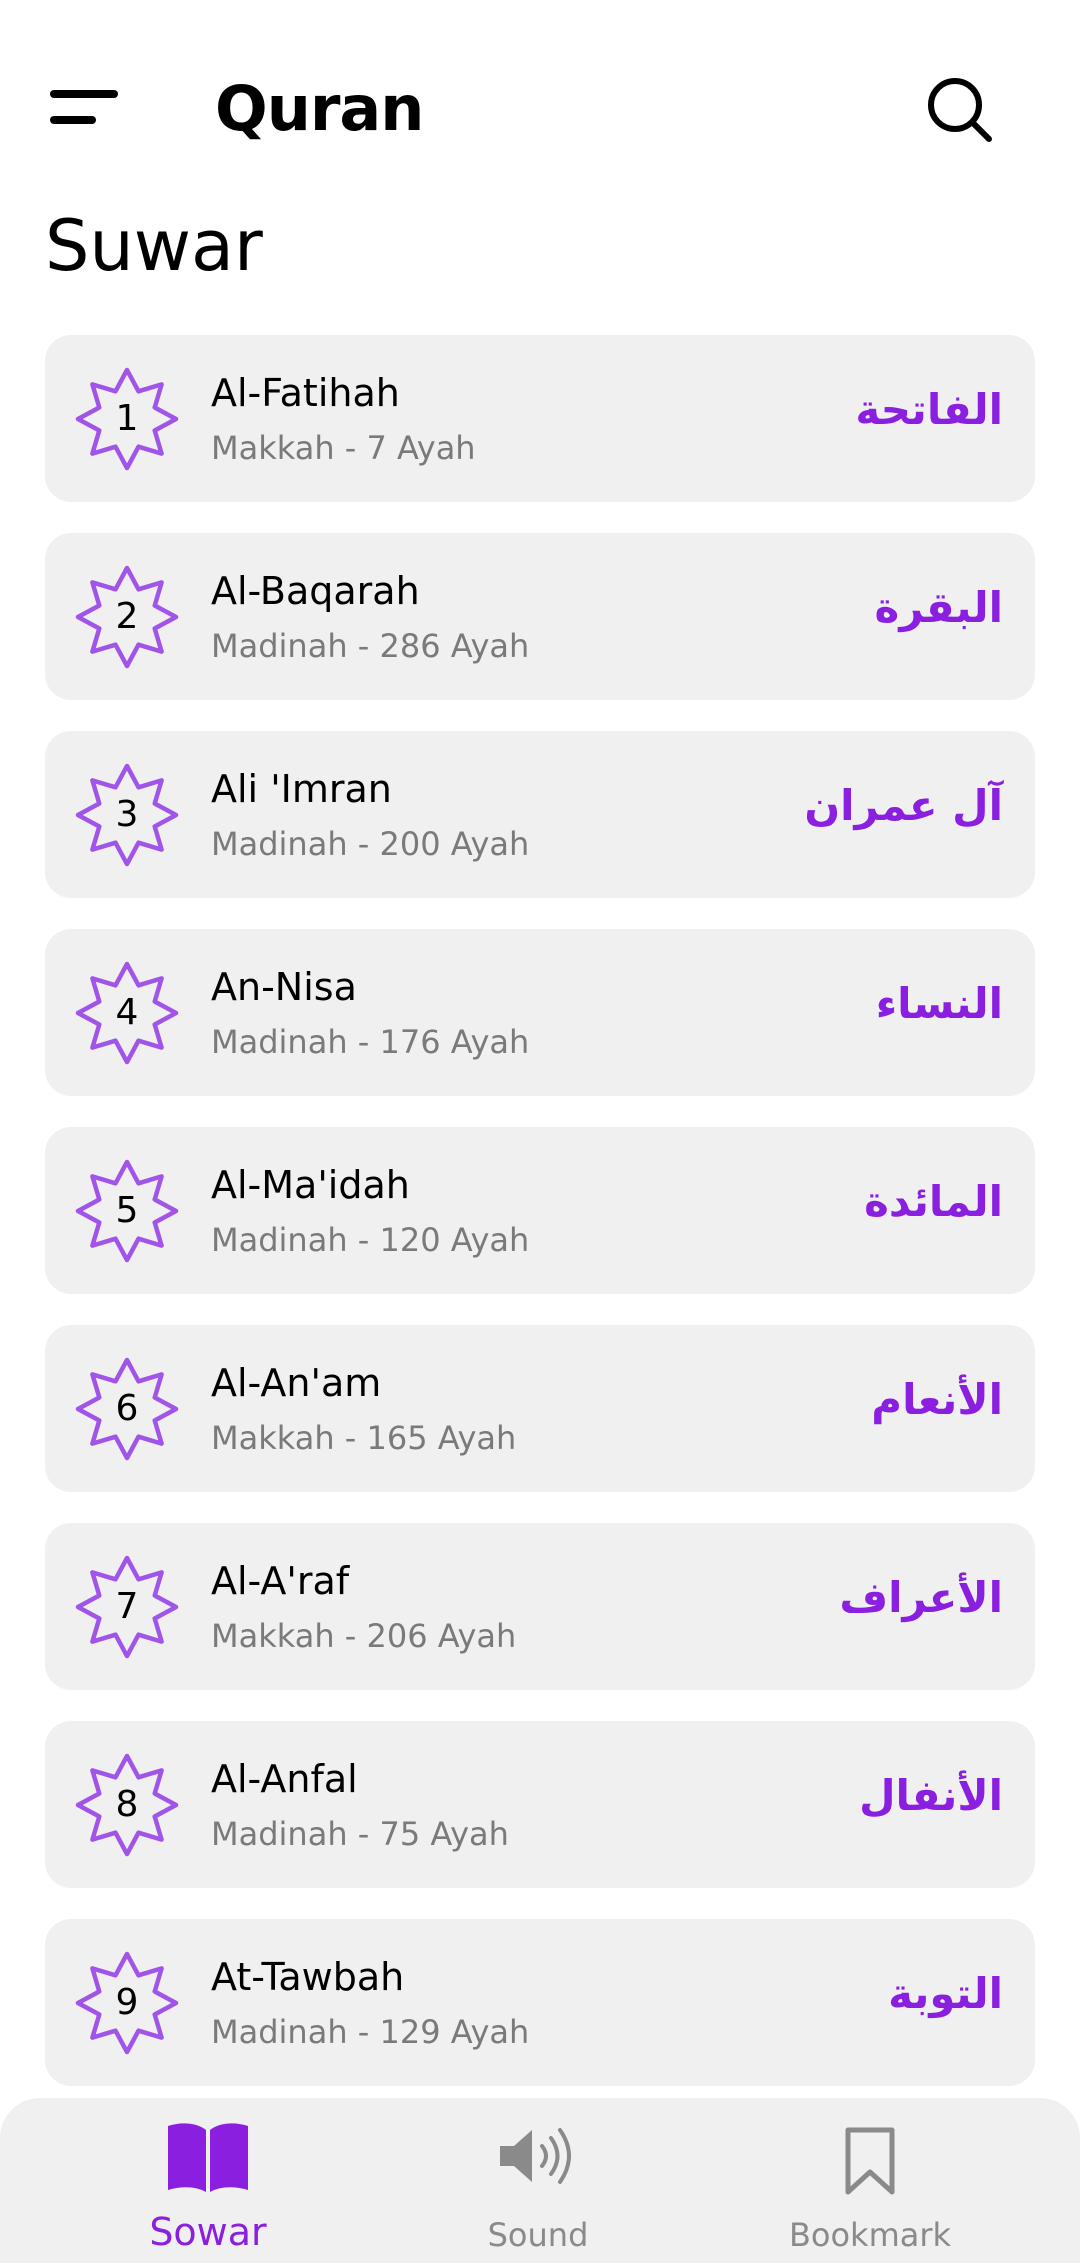  I want to click on surah-arabic-name: الأنفال, so click(931, 1795).